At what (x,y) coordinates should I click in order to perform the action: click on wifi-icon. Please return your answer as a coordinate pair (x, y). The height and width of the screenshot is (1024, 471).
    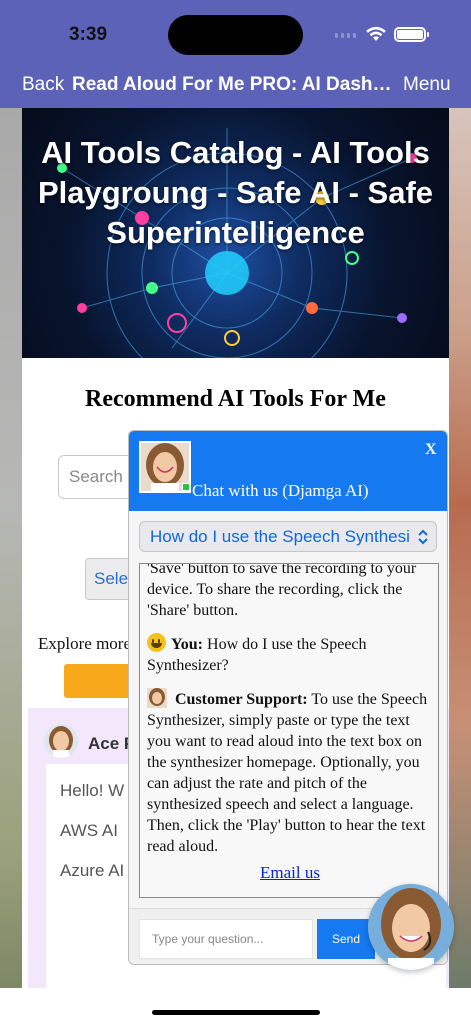
    Looking at the image, I should click on (376, 33).